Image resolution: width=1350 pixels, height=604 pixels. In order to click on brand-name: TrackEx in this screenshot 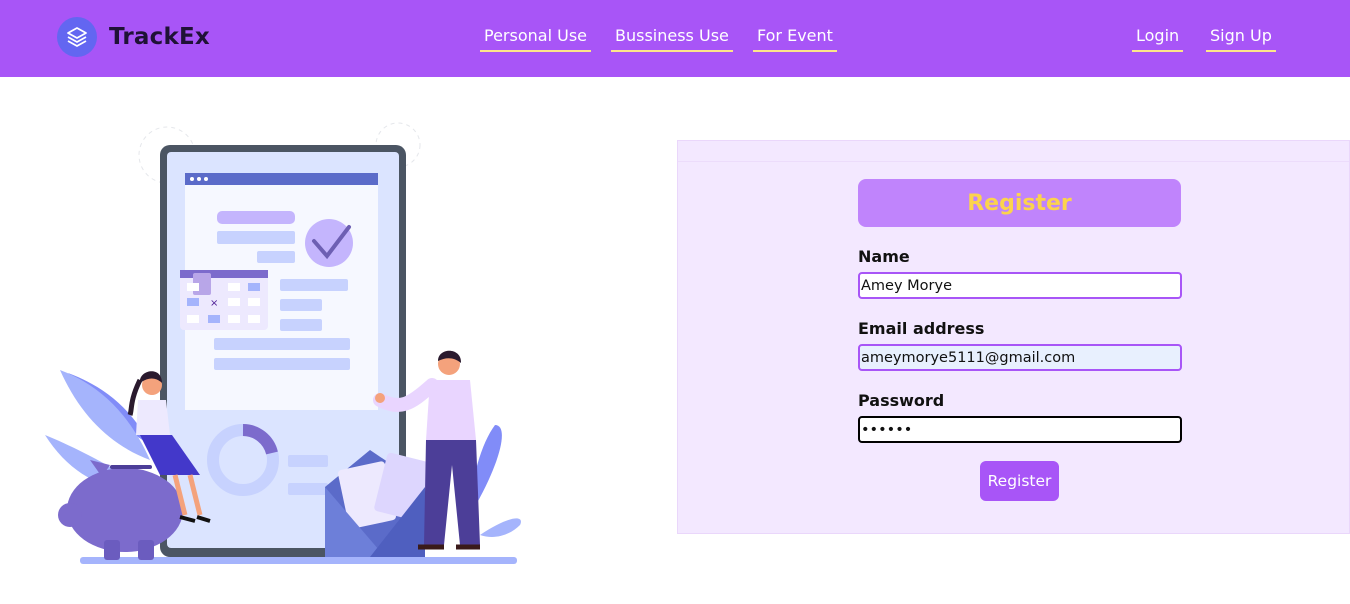, I will do `click(159, 37)`.